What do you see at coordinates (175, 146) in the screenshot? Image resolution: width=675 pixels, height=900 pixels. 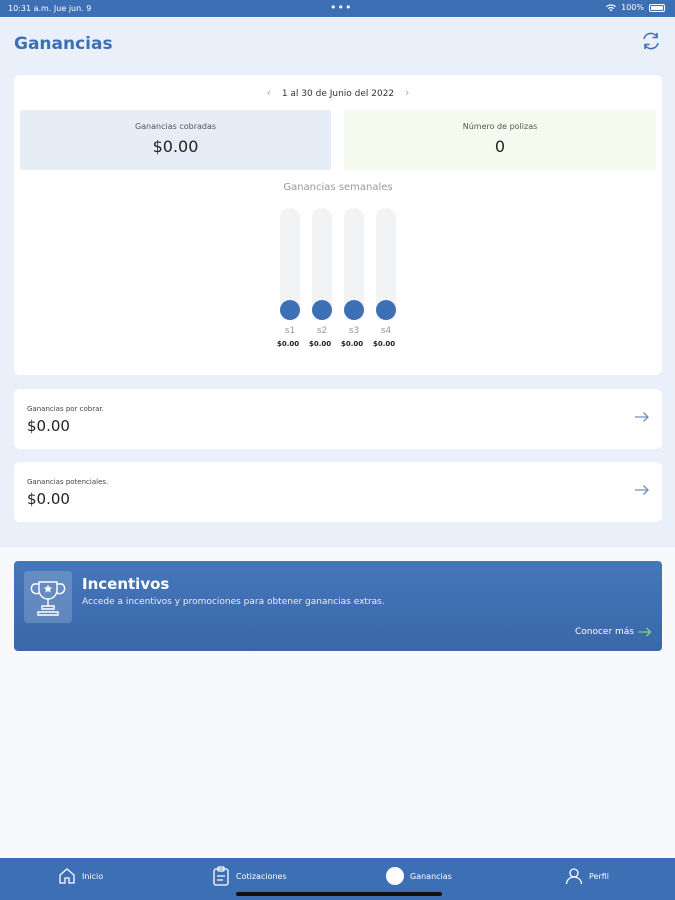 I see `cobradas-value: $0.00` at bounding box center [175, 146].